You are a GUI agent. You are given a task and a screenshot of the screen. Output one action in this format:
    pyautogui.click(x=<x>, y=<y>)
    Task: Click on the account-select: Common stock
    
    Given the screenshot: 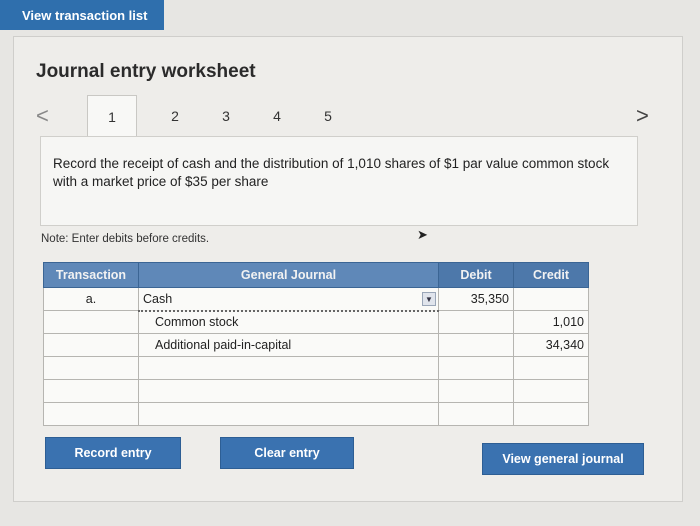 What is the action you would take?
    pyautogui.click(x=288, y=322)
    